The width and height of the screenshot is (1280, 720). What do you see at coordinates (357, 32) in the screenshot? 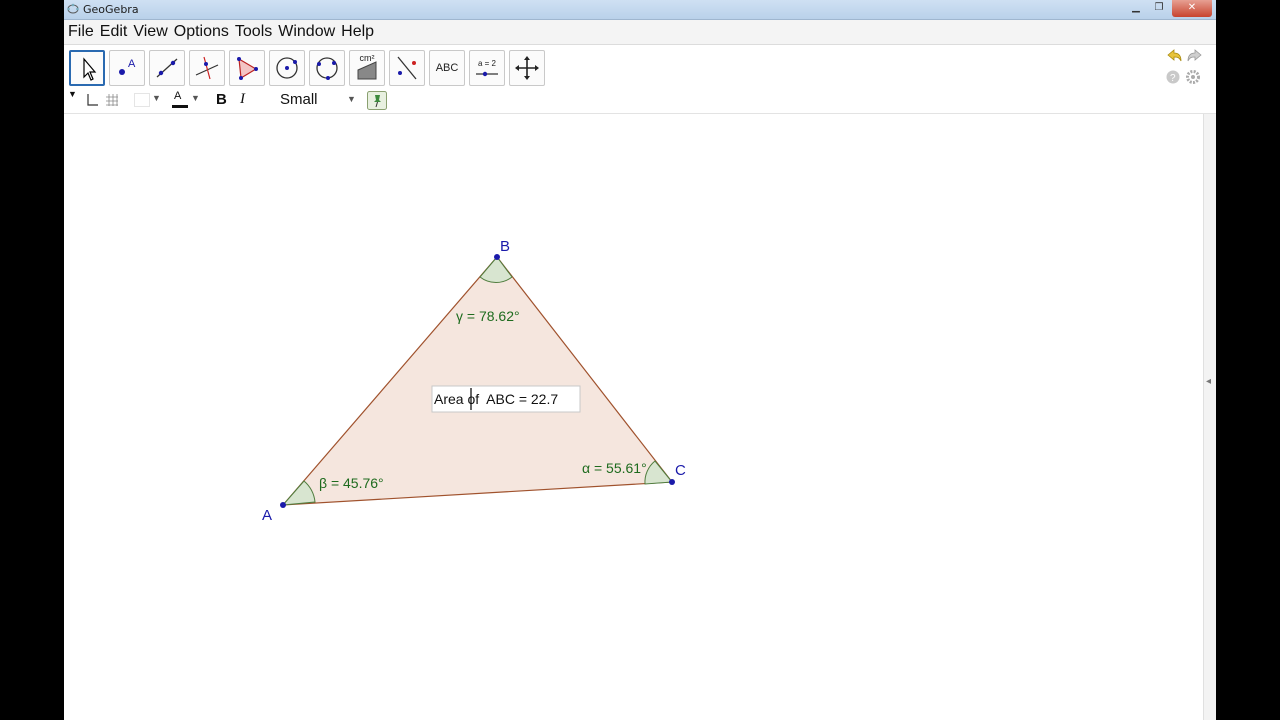
I see `menu-help: Help` at bounding box center [357, 32].